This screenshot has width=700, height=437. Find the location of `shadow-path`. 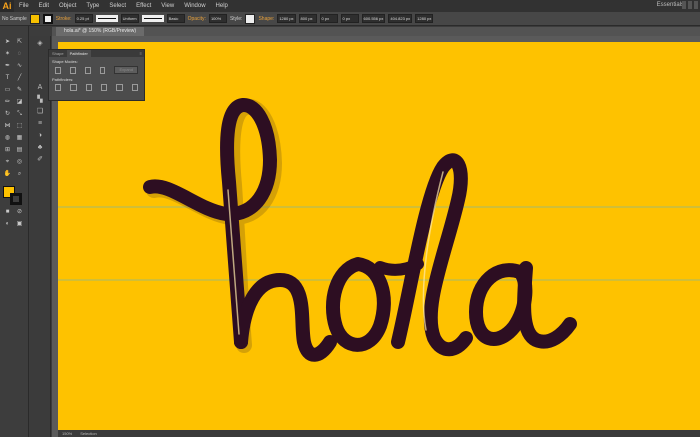

shadow-path is located at coordinates (214, 226).